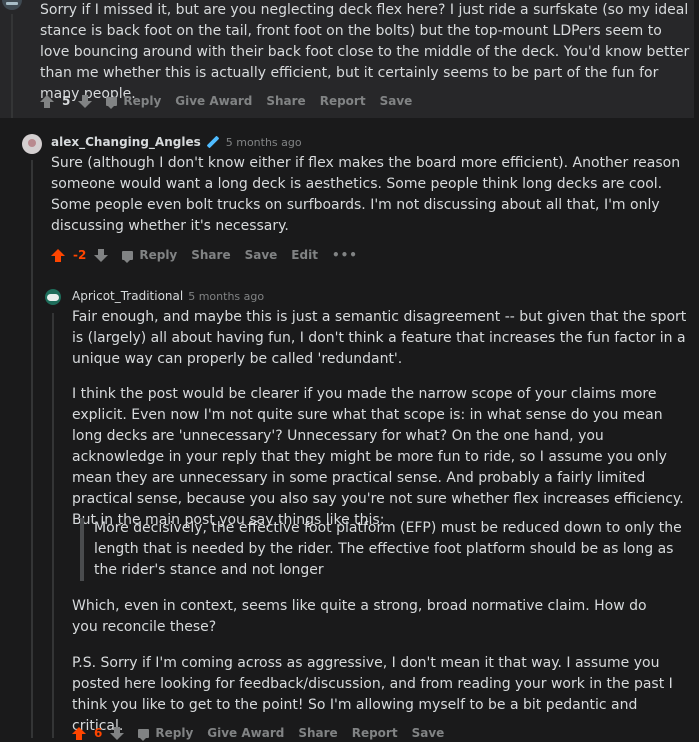 The width and height of the screenshot is (699, 742). What do you see at coordinates (126, 142) in the screenshot?
I see `author-name: alex_Changing_Angles` at bounding box center [126, 142].